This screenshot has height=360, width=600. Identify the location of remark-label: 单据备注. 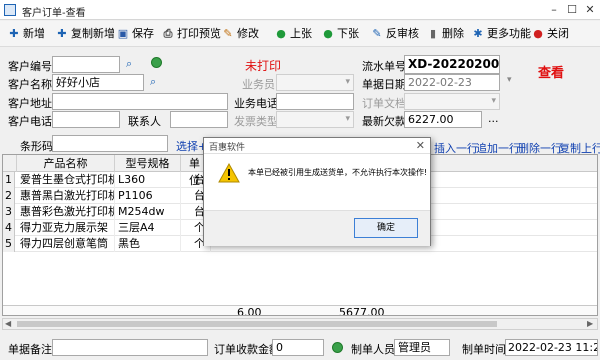
(30, 349).